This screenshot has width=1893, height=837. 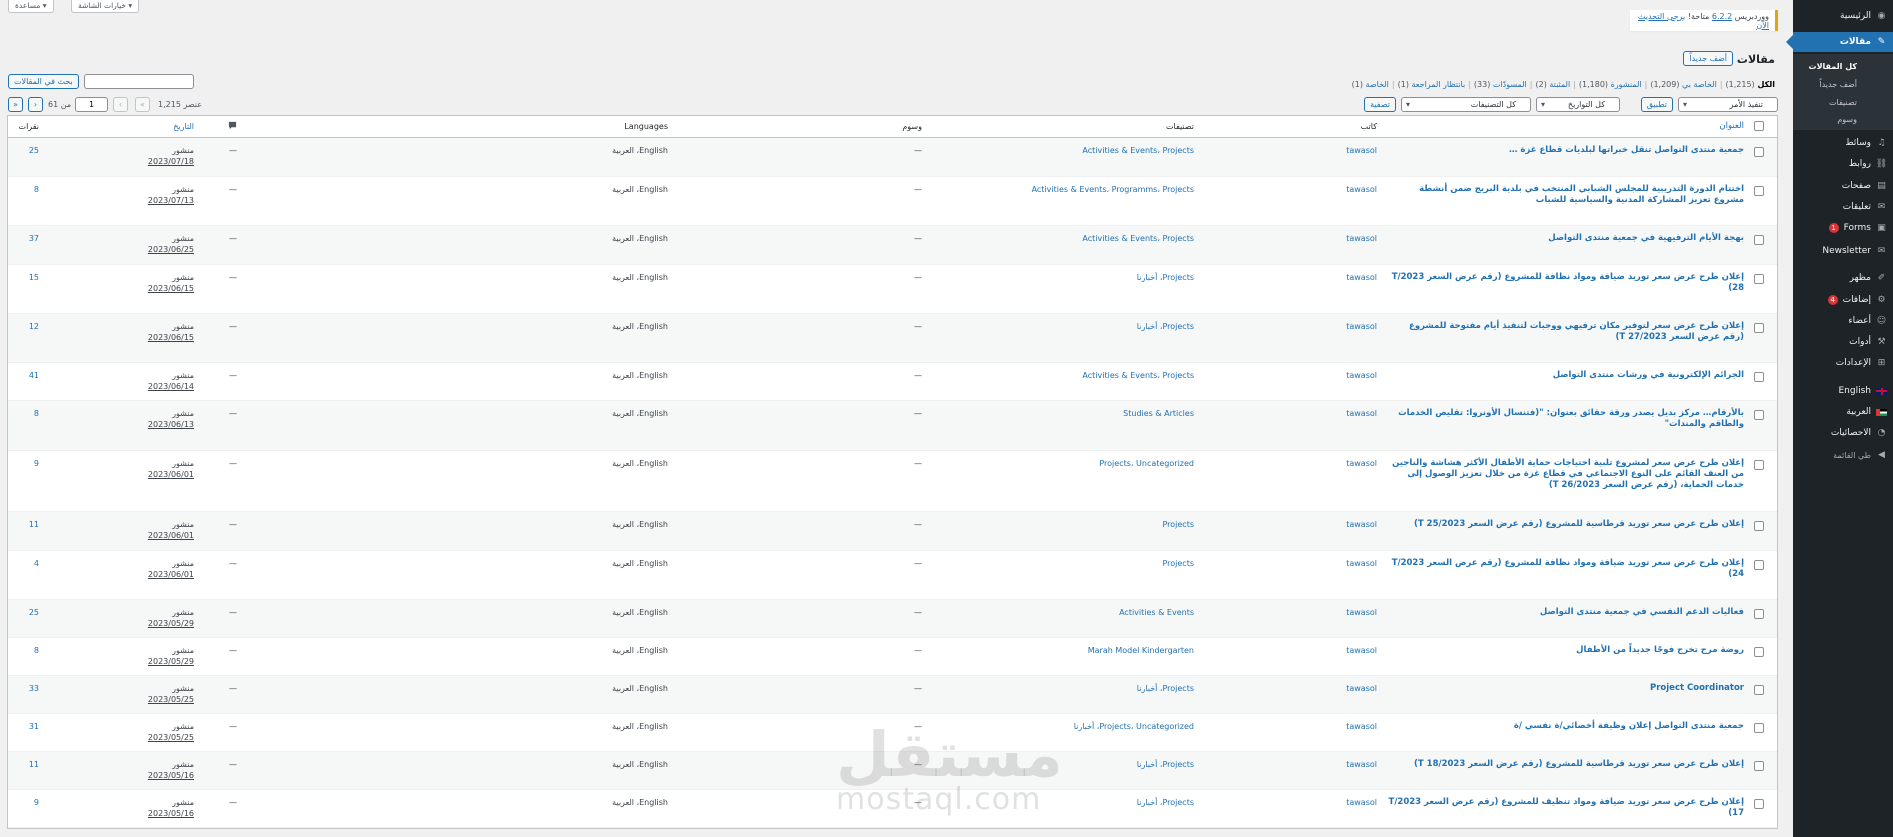 I want to click on post-views: 33, so click(x=34, y=688).